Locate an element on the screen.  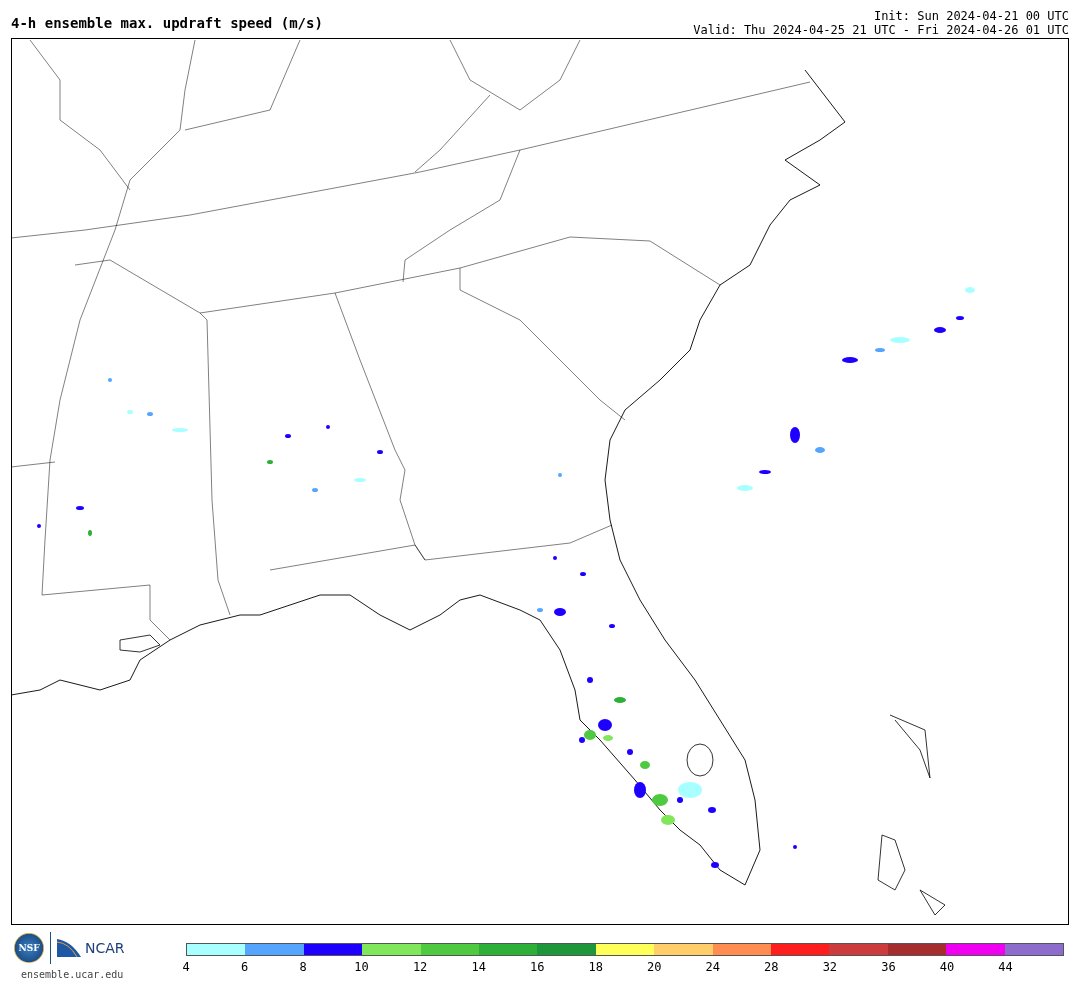
tick-label: 6 is located at coordinates (244, 967).